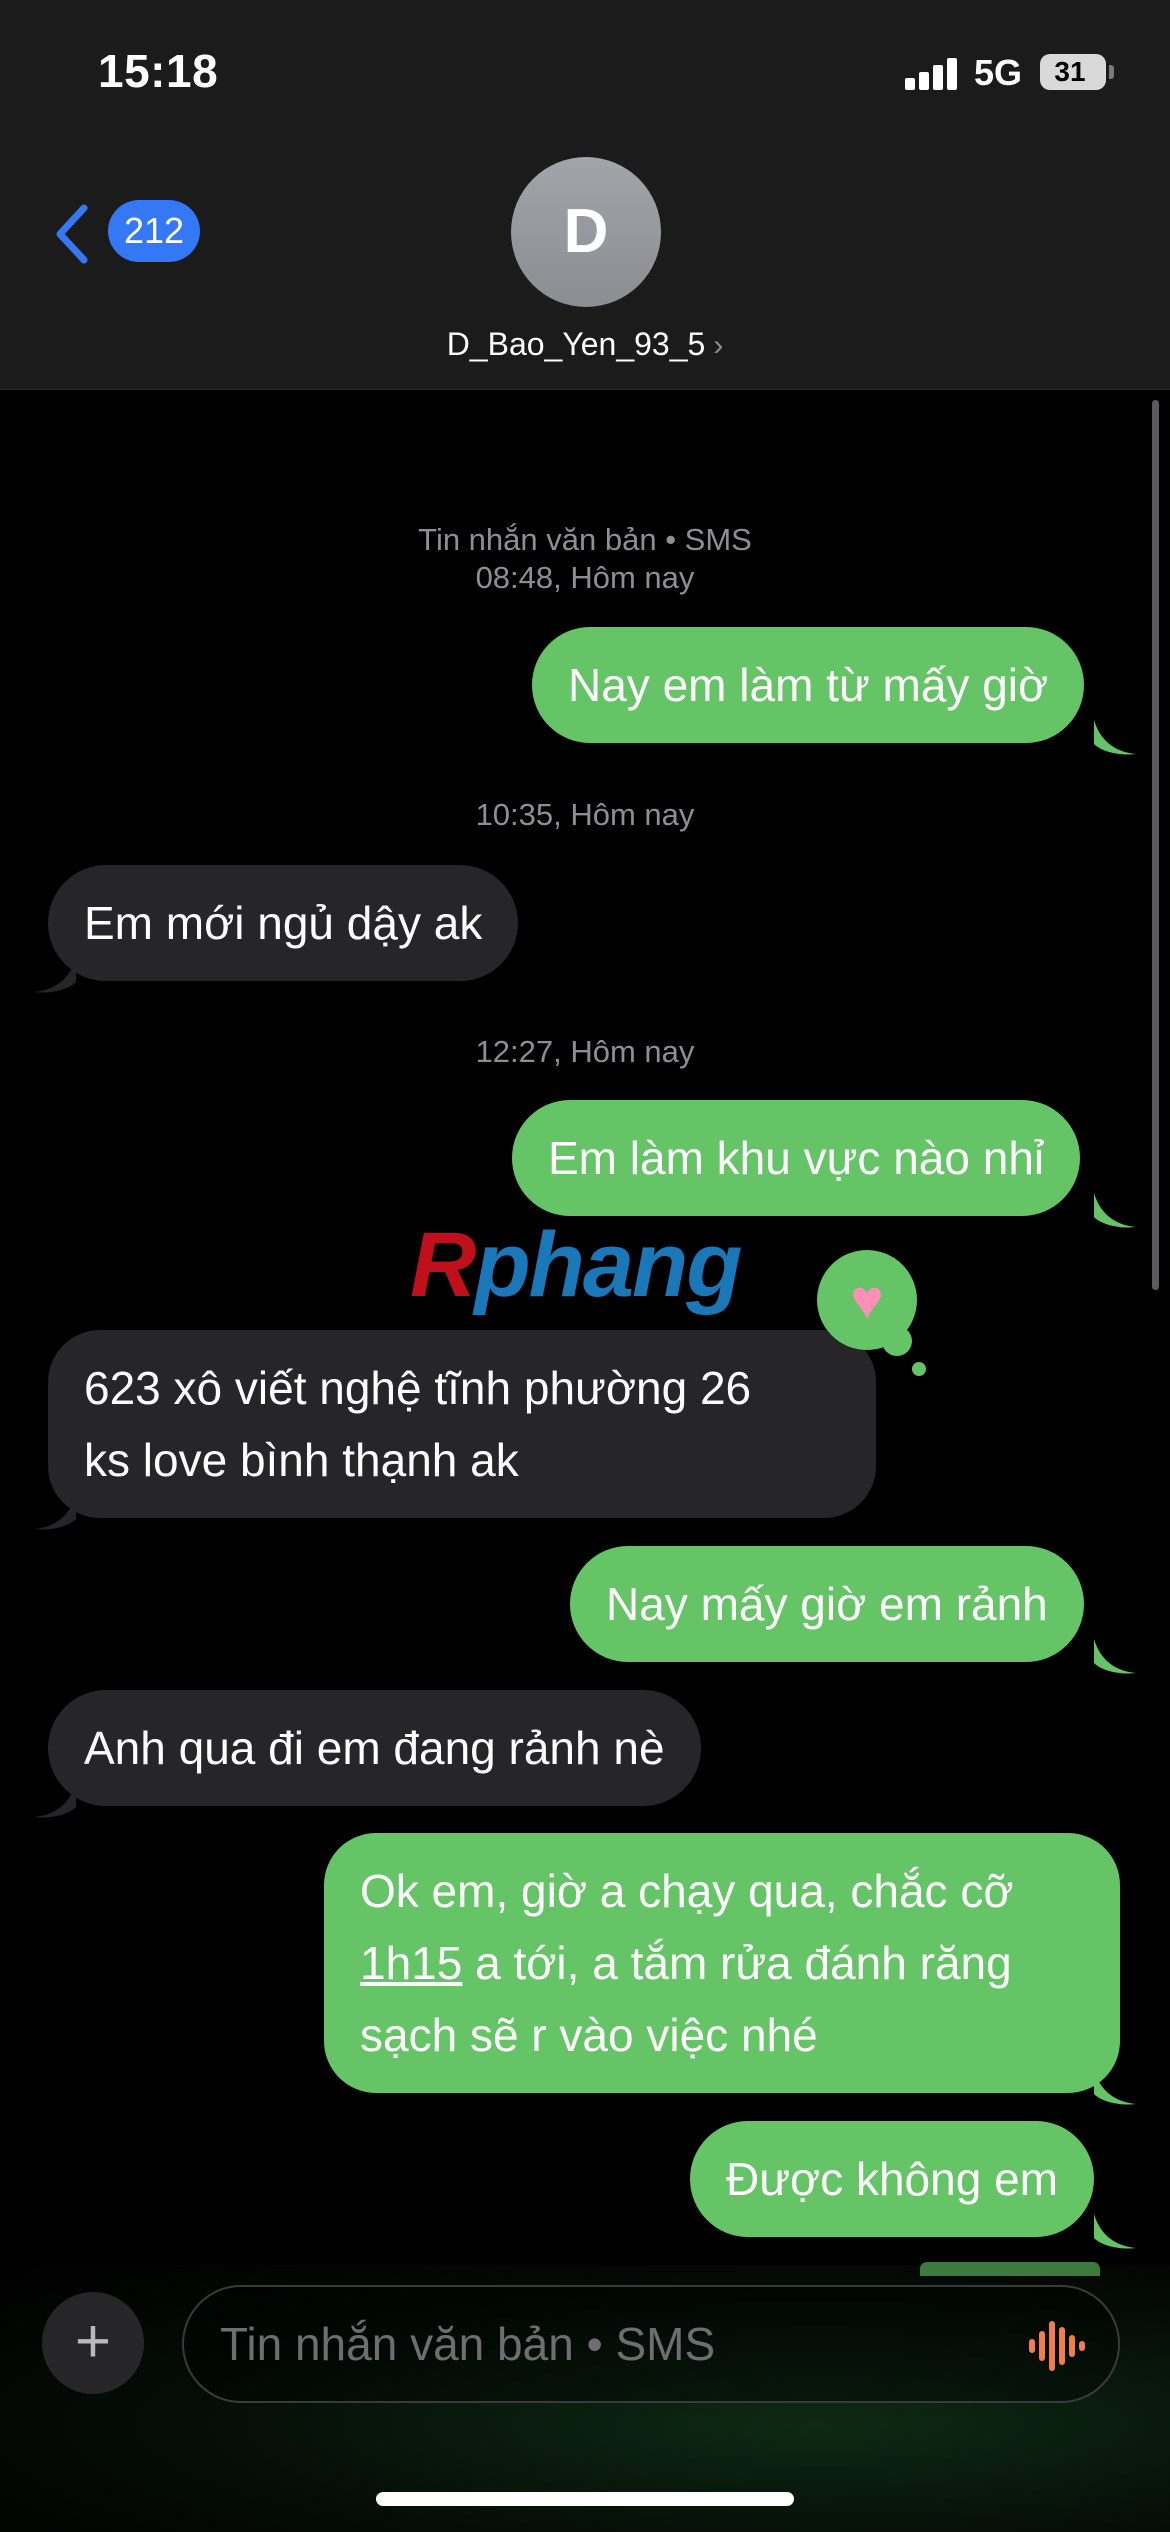 Image resolution: width=1170 pixels, height=2532 pixels. I want to click on contact-name-button: D_Bao_Yen_93_5 ›, so click(585, 344).